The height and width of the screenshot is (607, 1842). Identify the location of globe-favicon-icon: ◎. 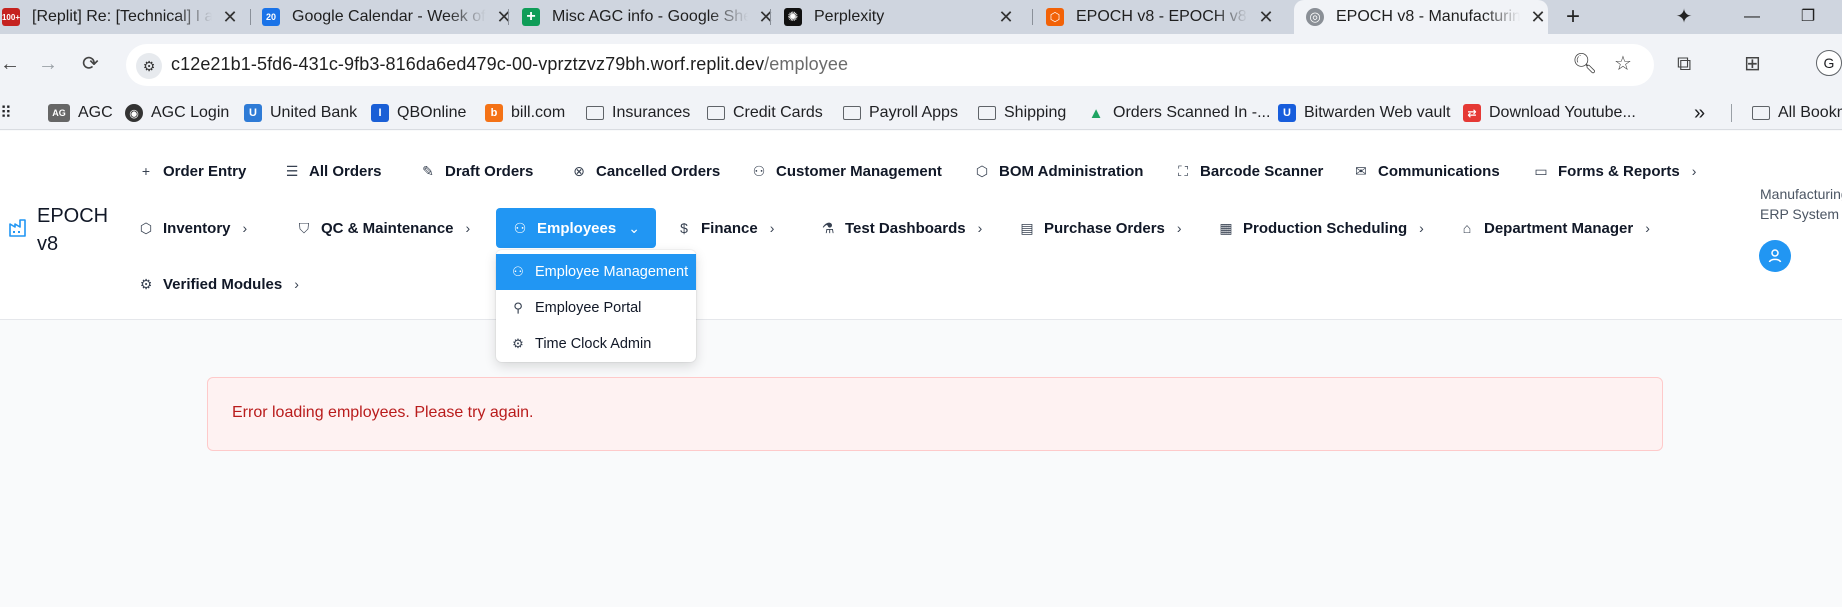
(1315, 17).